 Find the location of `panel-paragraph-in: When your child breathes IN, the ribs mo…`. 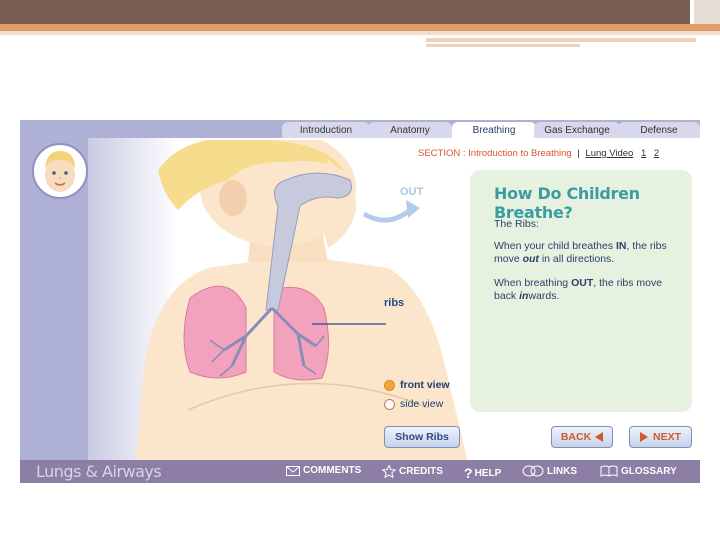

panel-paragraph-in: When your child breathes IN, the ribs mo… is located at coordinates (580, 252).